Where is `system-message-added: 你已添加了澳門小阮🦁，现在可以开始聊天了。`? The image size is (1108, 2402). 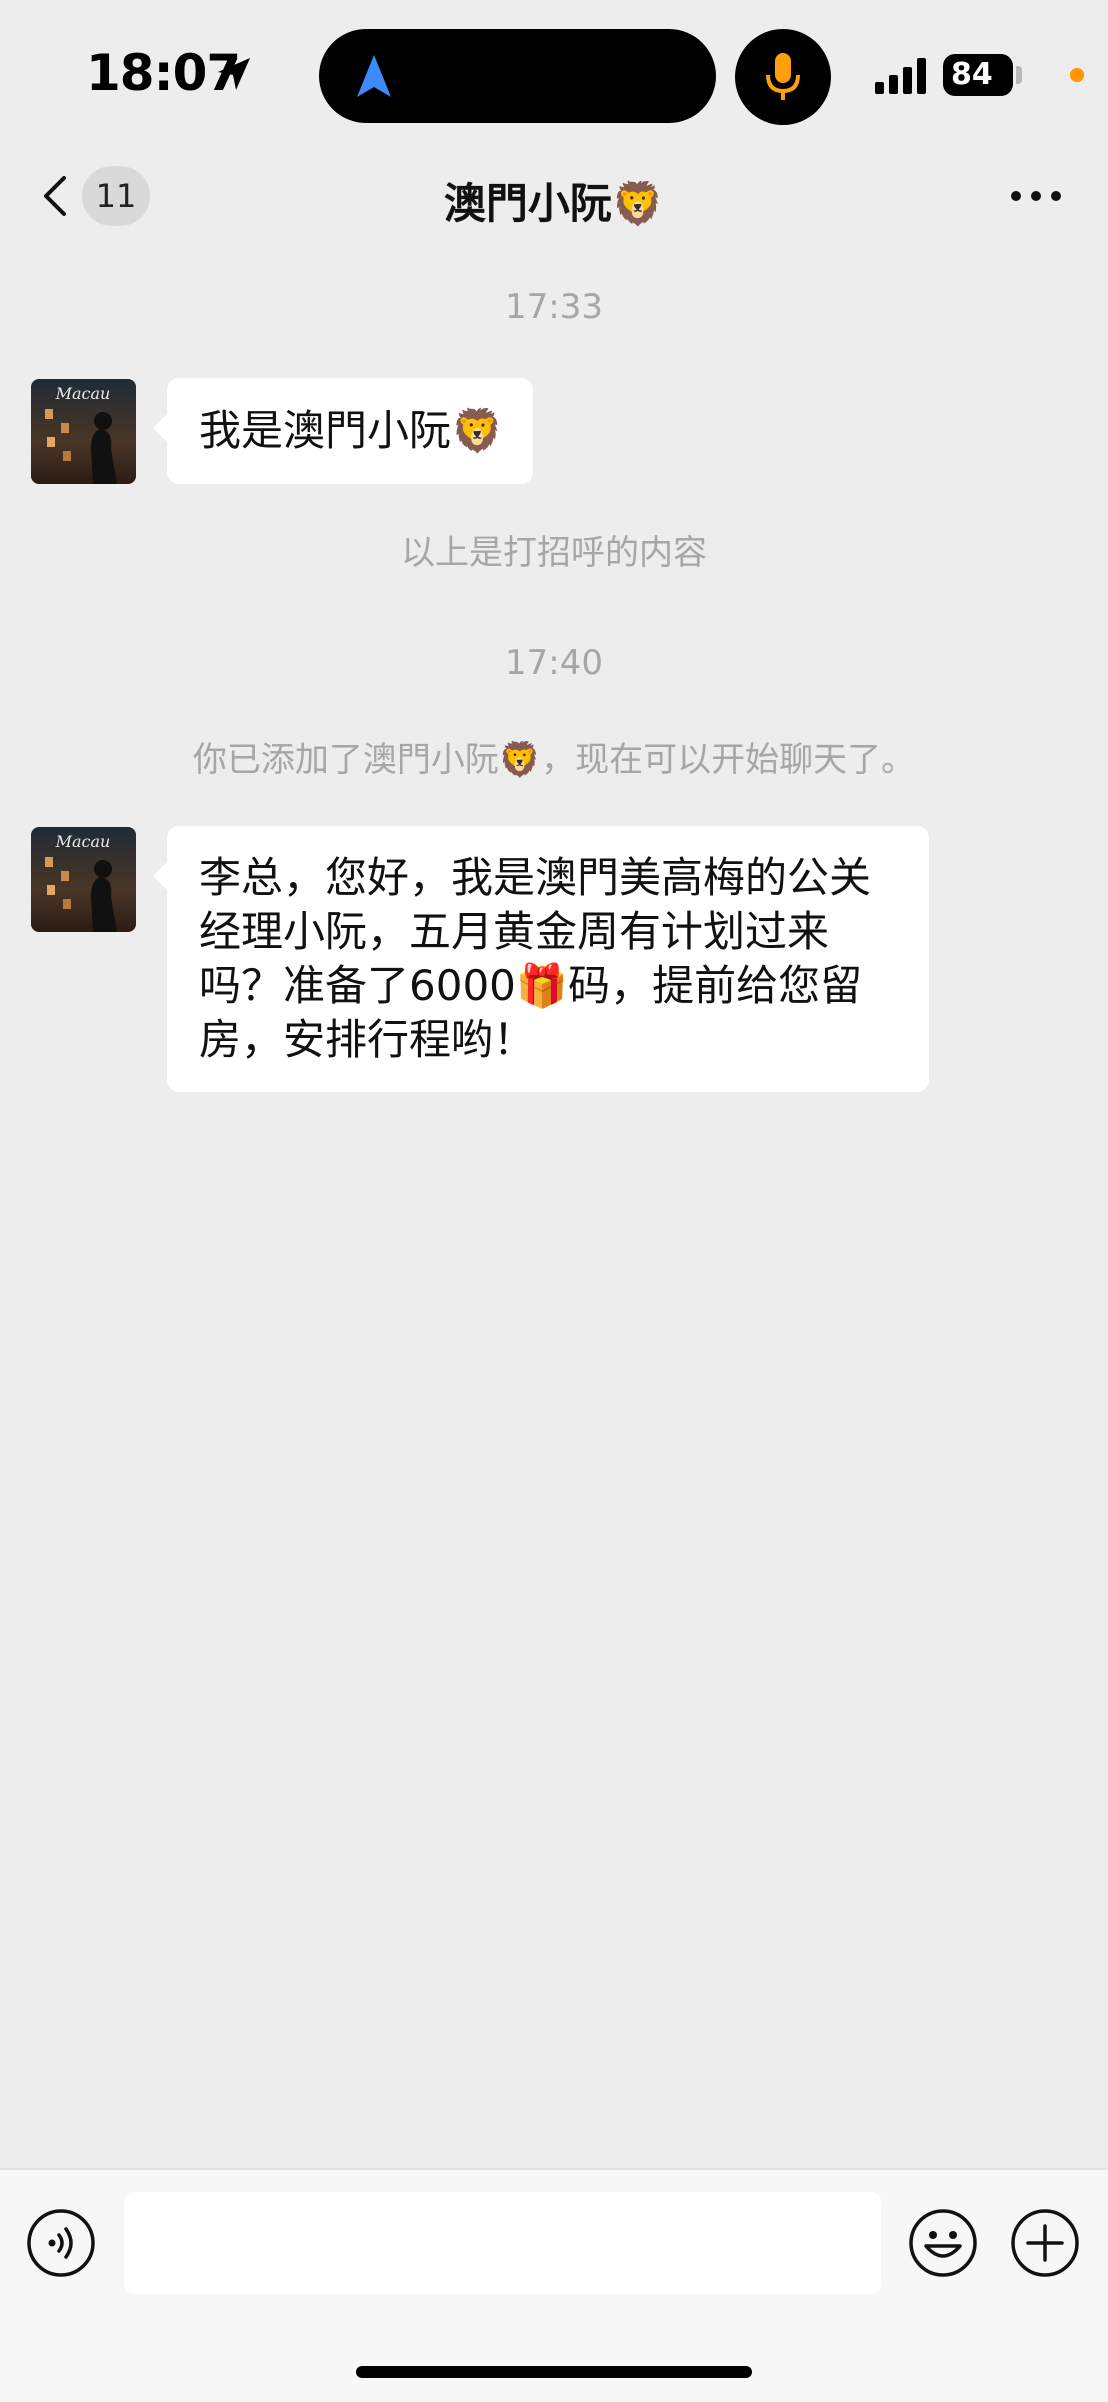
system-message-added: 你已添加了澳門小阮🦁，现在可以开始聊天了。 is located at coordinates (554, 760).